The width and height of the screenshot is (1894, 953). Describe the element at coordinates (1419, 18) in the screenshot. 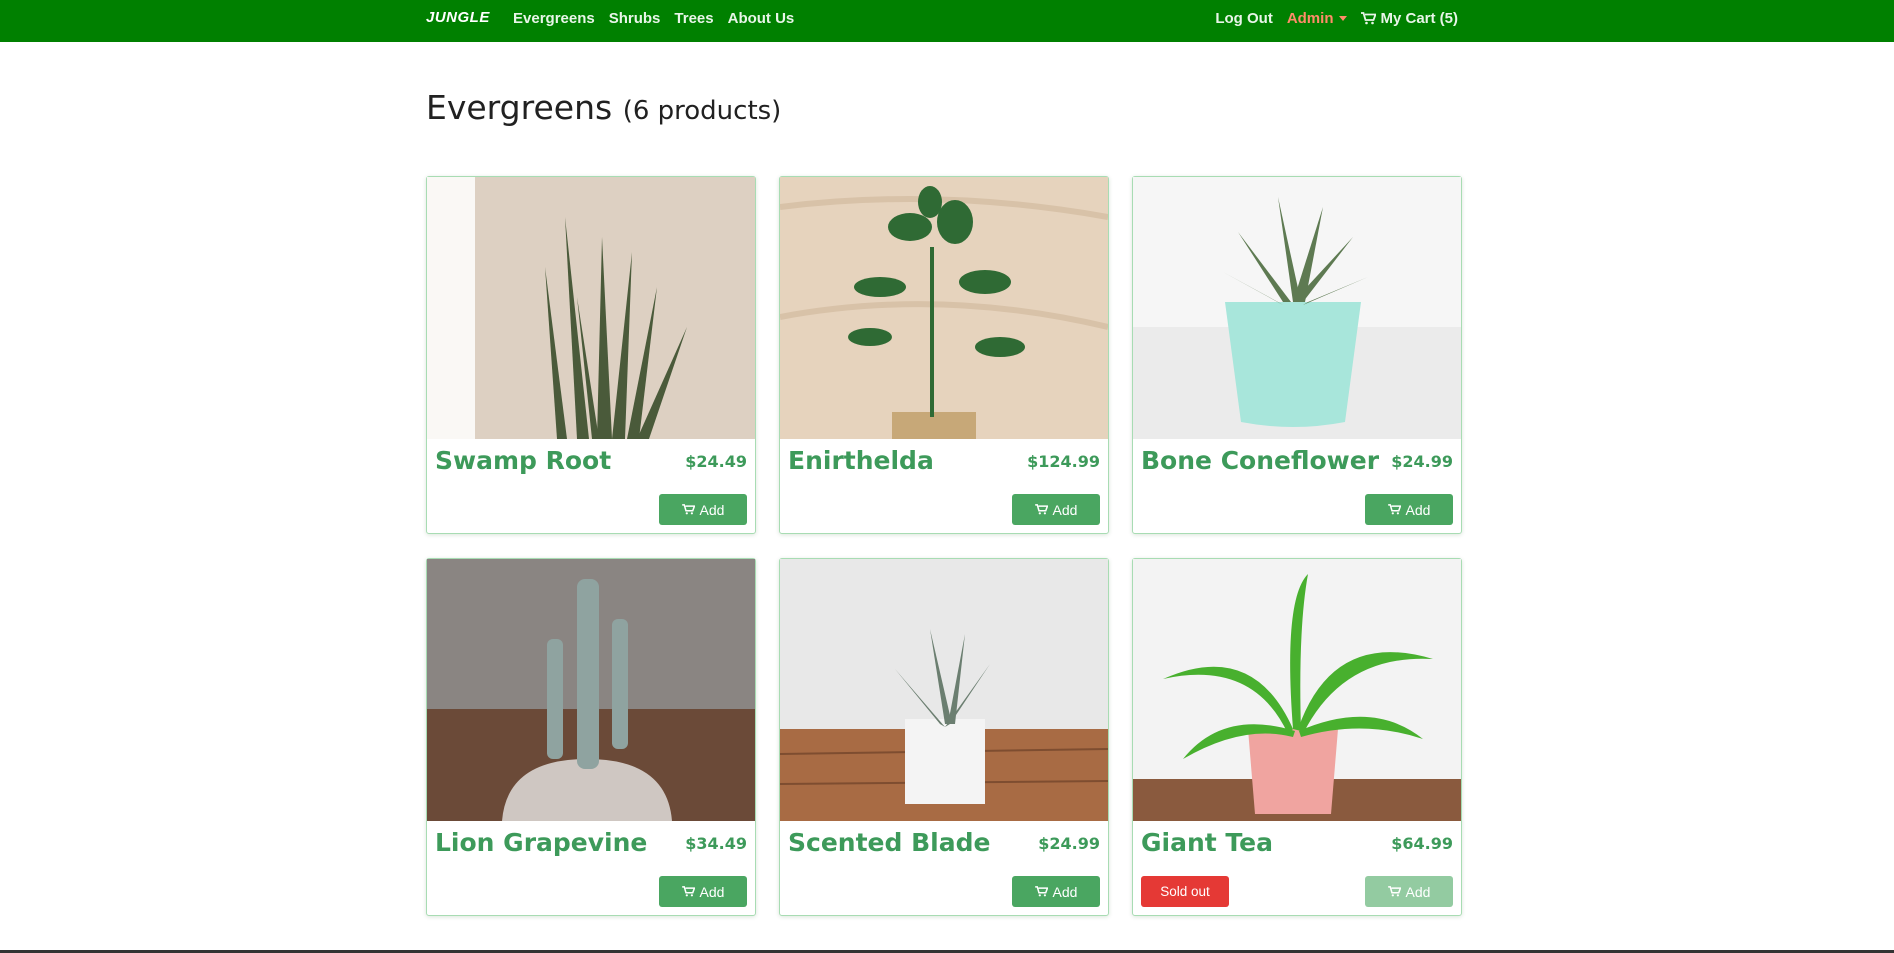

I see `cart-label: My Cart (5)` at that location.